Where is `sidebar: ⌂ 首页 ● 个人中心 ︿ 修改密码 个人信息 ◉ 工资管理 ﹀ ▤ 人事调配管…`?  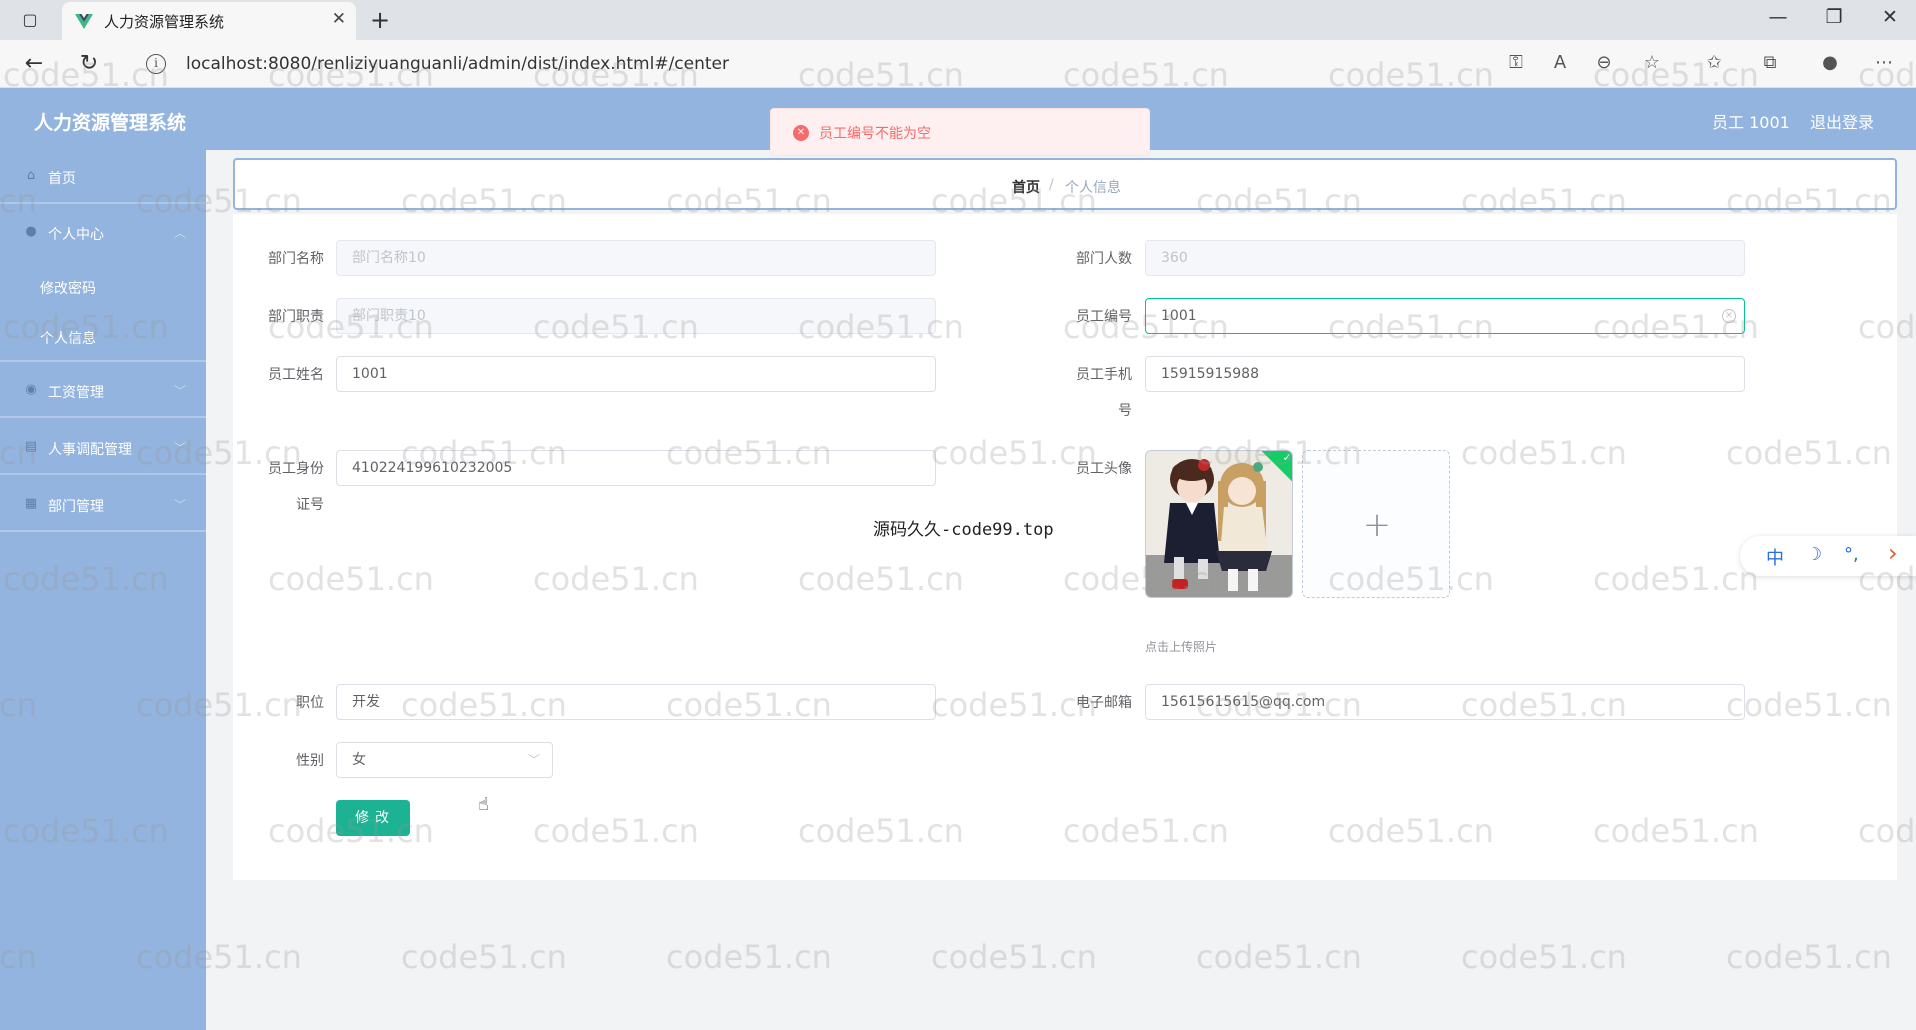 sidebar: ⌂ 首页 ● 个人中心 ︿ 修改密码 个人信息 ◉ 工资管理 ﹀ ▤ 人事调配管… is located at coordinates (103, 590).